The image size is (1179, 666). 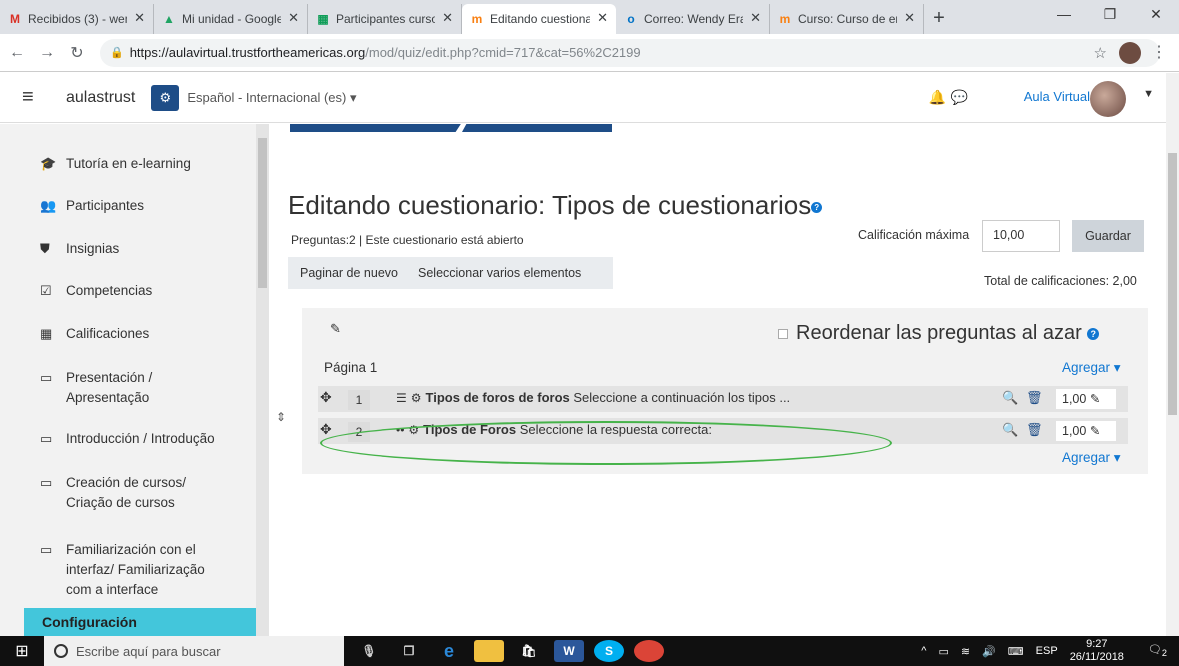 What do you see at coordinates (17, 53) in the screenshot?
I see `back-icon: ←` at bounding box center [17, 53].